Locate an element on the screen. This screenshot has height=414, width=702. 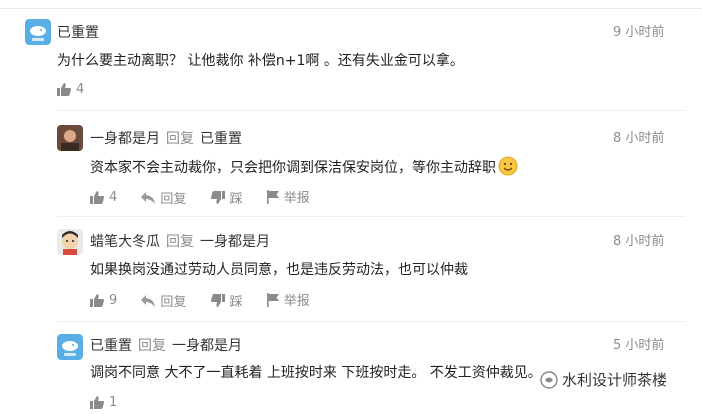
user-photo-avatar is located at coordinates (70, 138).